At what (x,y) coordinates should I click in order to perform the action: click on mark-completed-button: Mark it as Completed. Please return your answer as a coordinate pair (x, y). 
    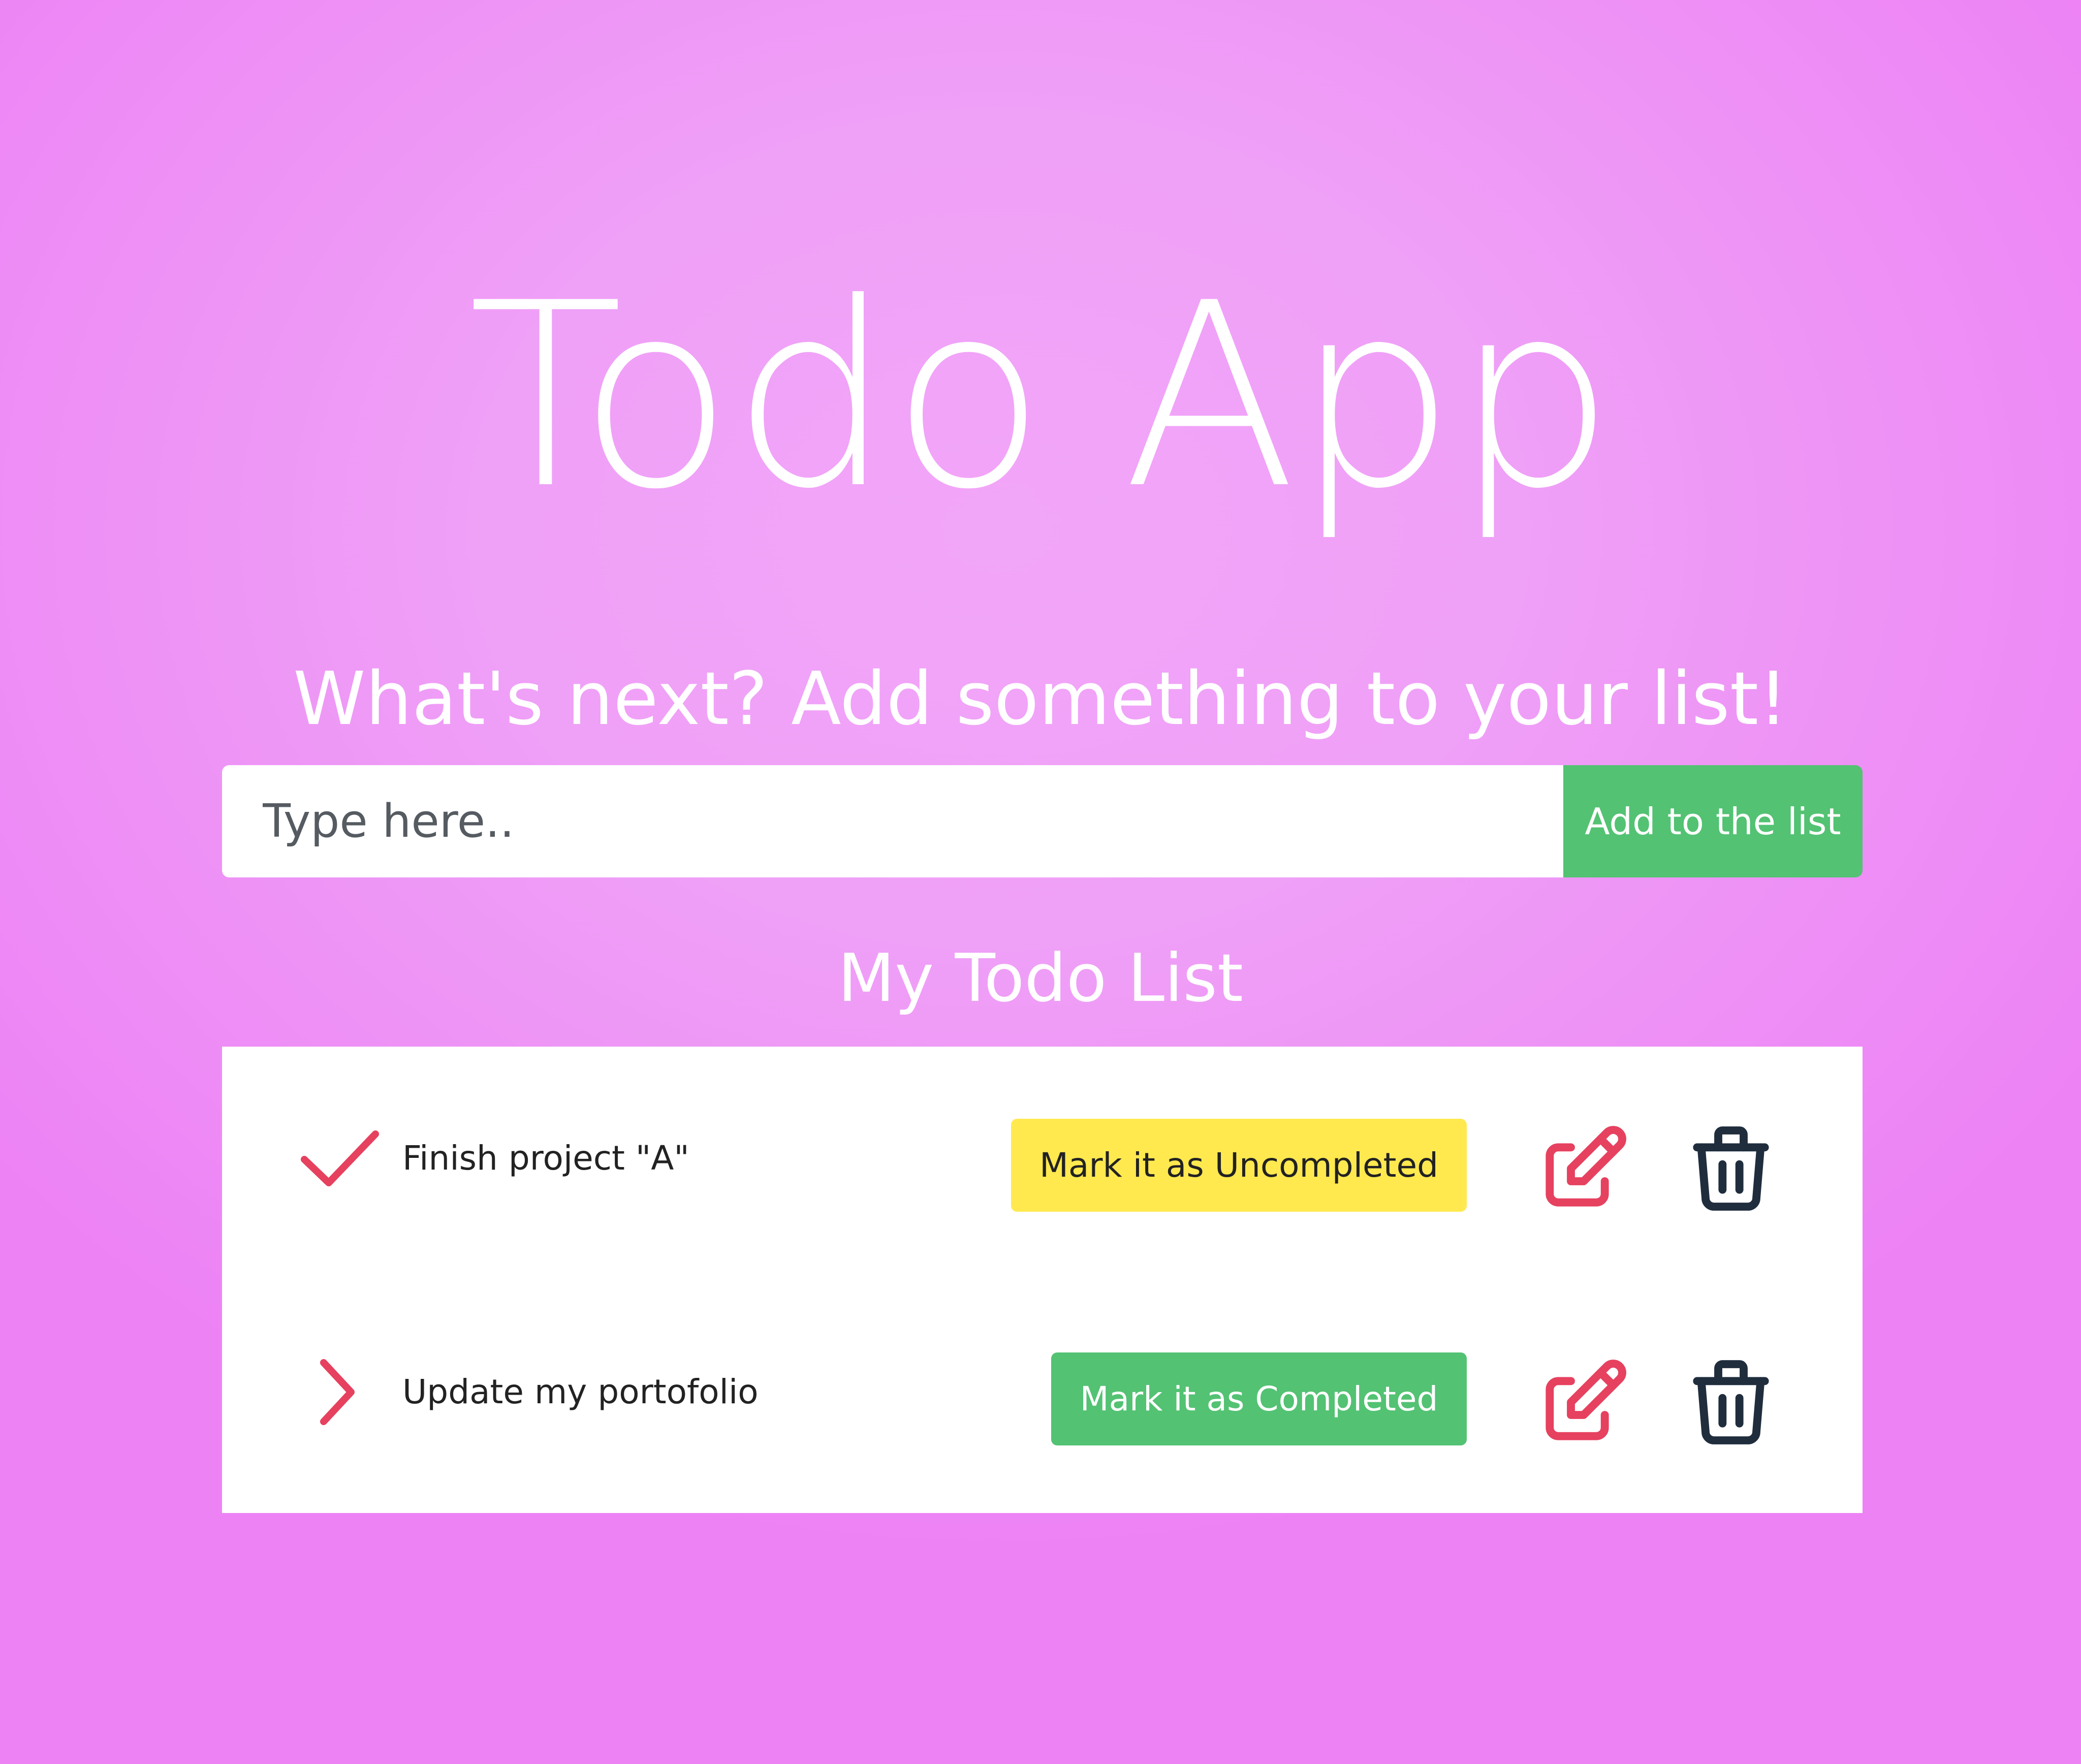
    Looking at the image, I should click on (1259, 1398).